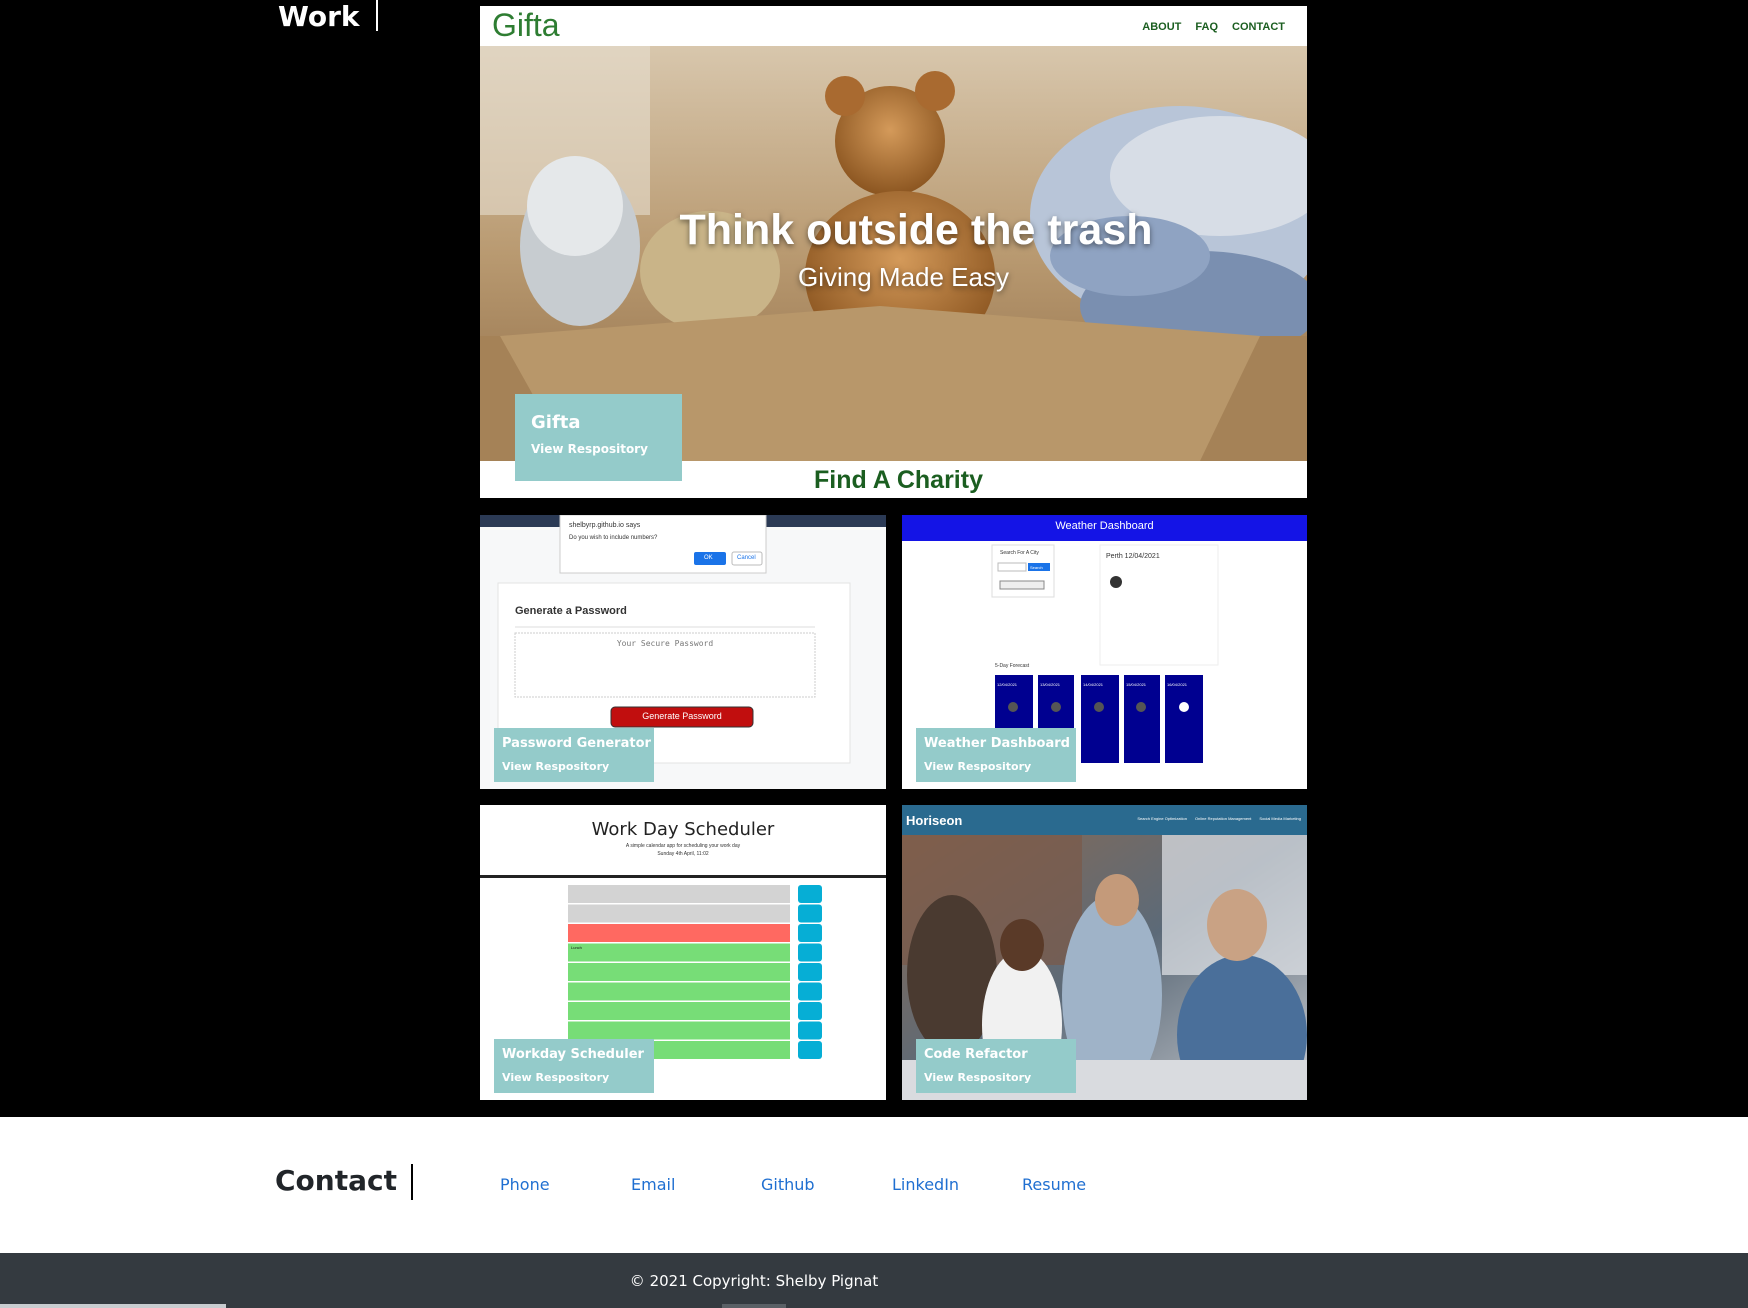 The width and height of the screenshot is (1748, 1308). Describe the element at coordinates (996, 1066) in the screenshot. I see `project-overlay-code-refactor: Code Refactor View Respository` at that location.